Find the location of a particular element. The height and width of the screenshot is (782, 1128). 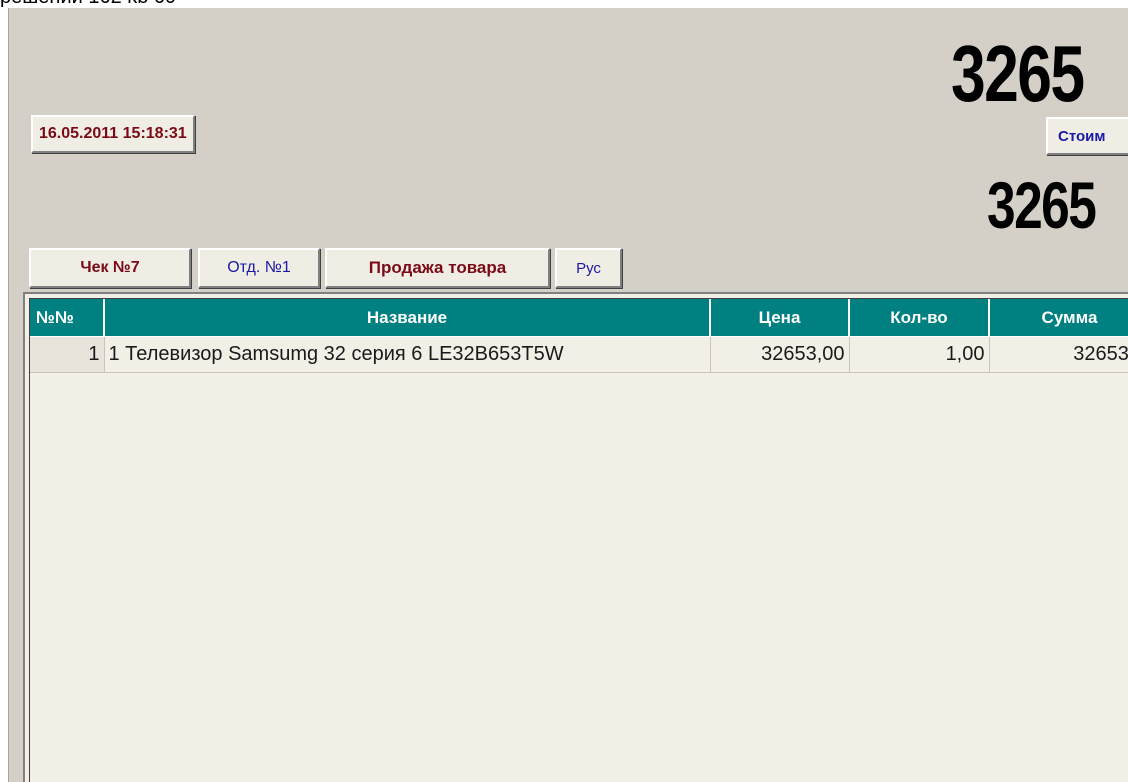

column-header-number: №№ is located at coordinates (67, 318).